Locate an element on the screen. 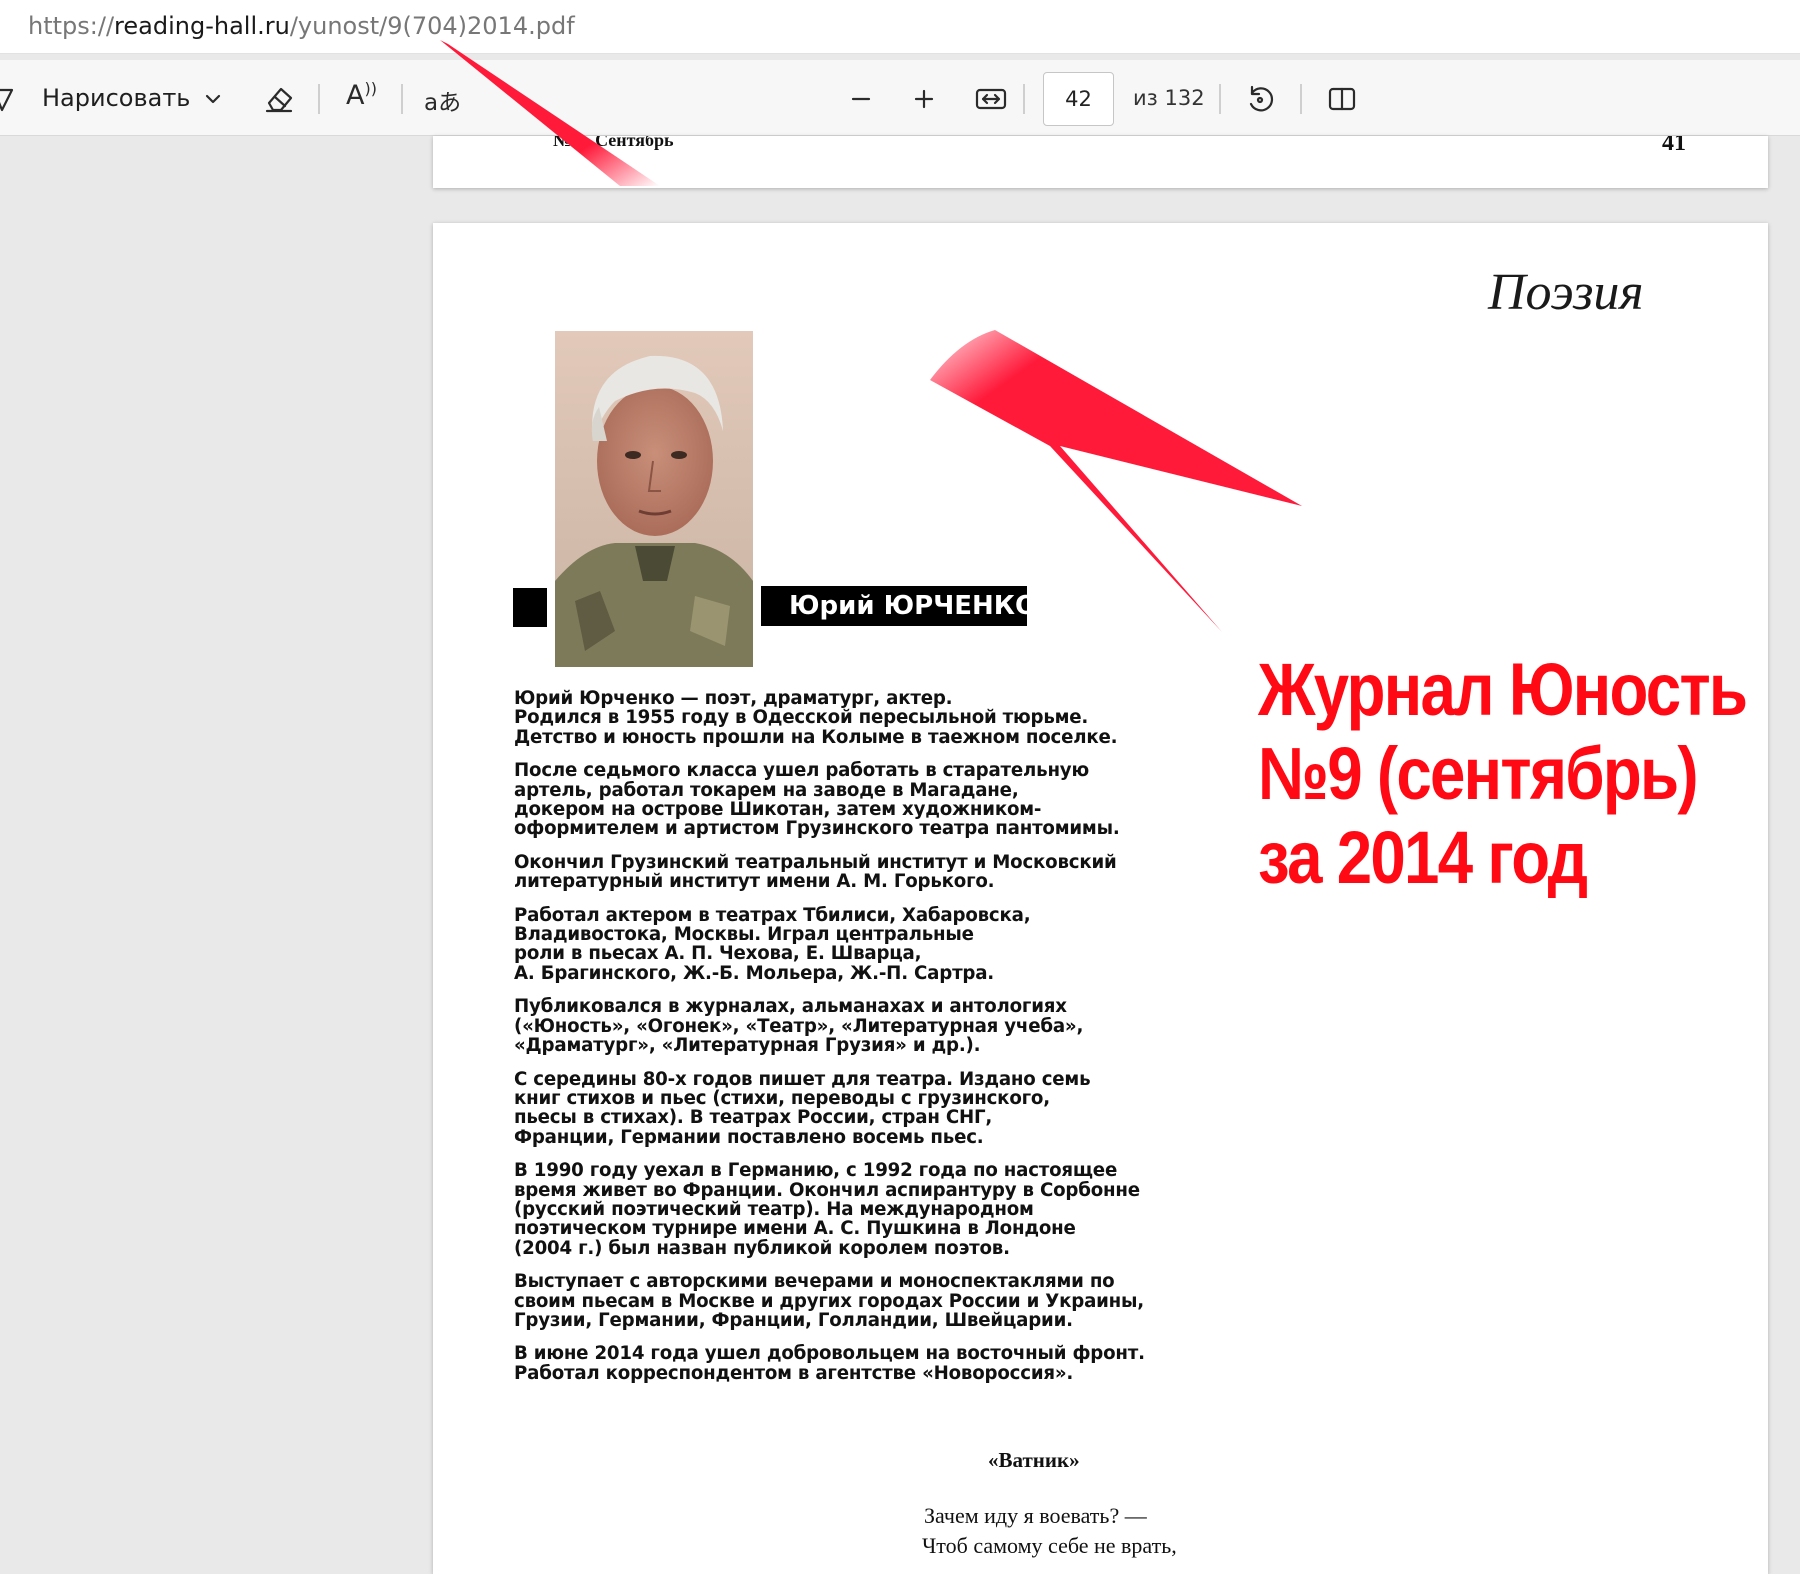  read-aloud-button: A)) is located at coordinates (361, 95).